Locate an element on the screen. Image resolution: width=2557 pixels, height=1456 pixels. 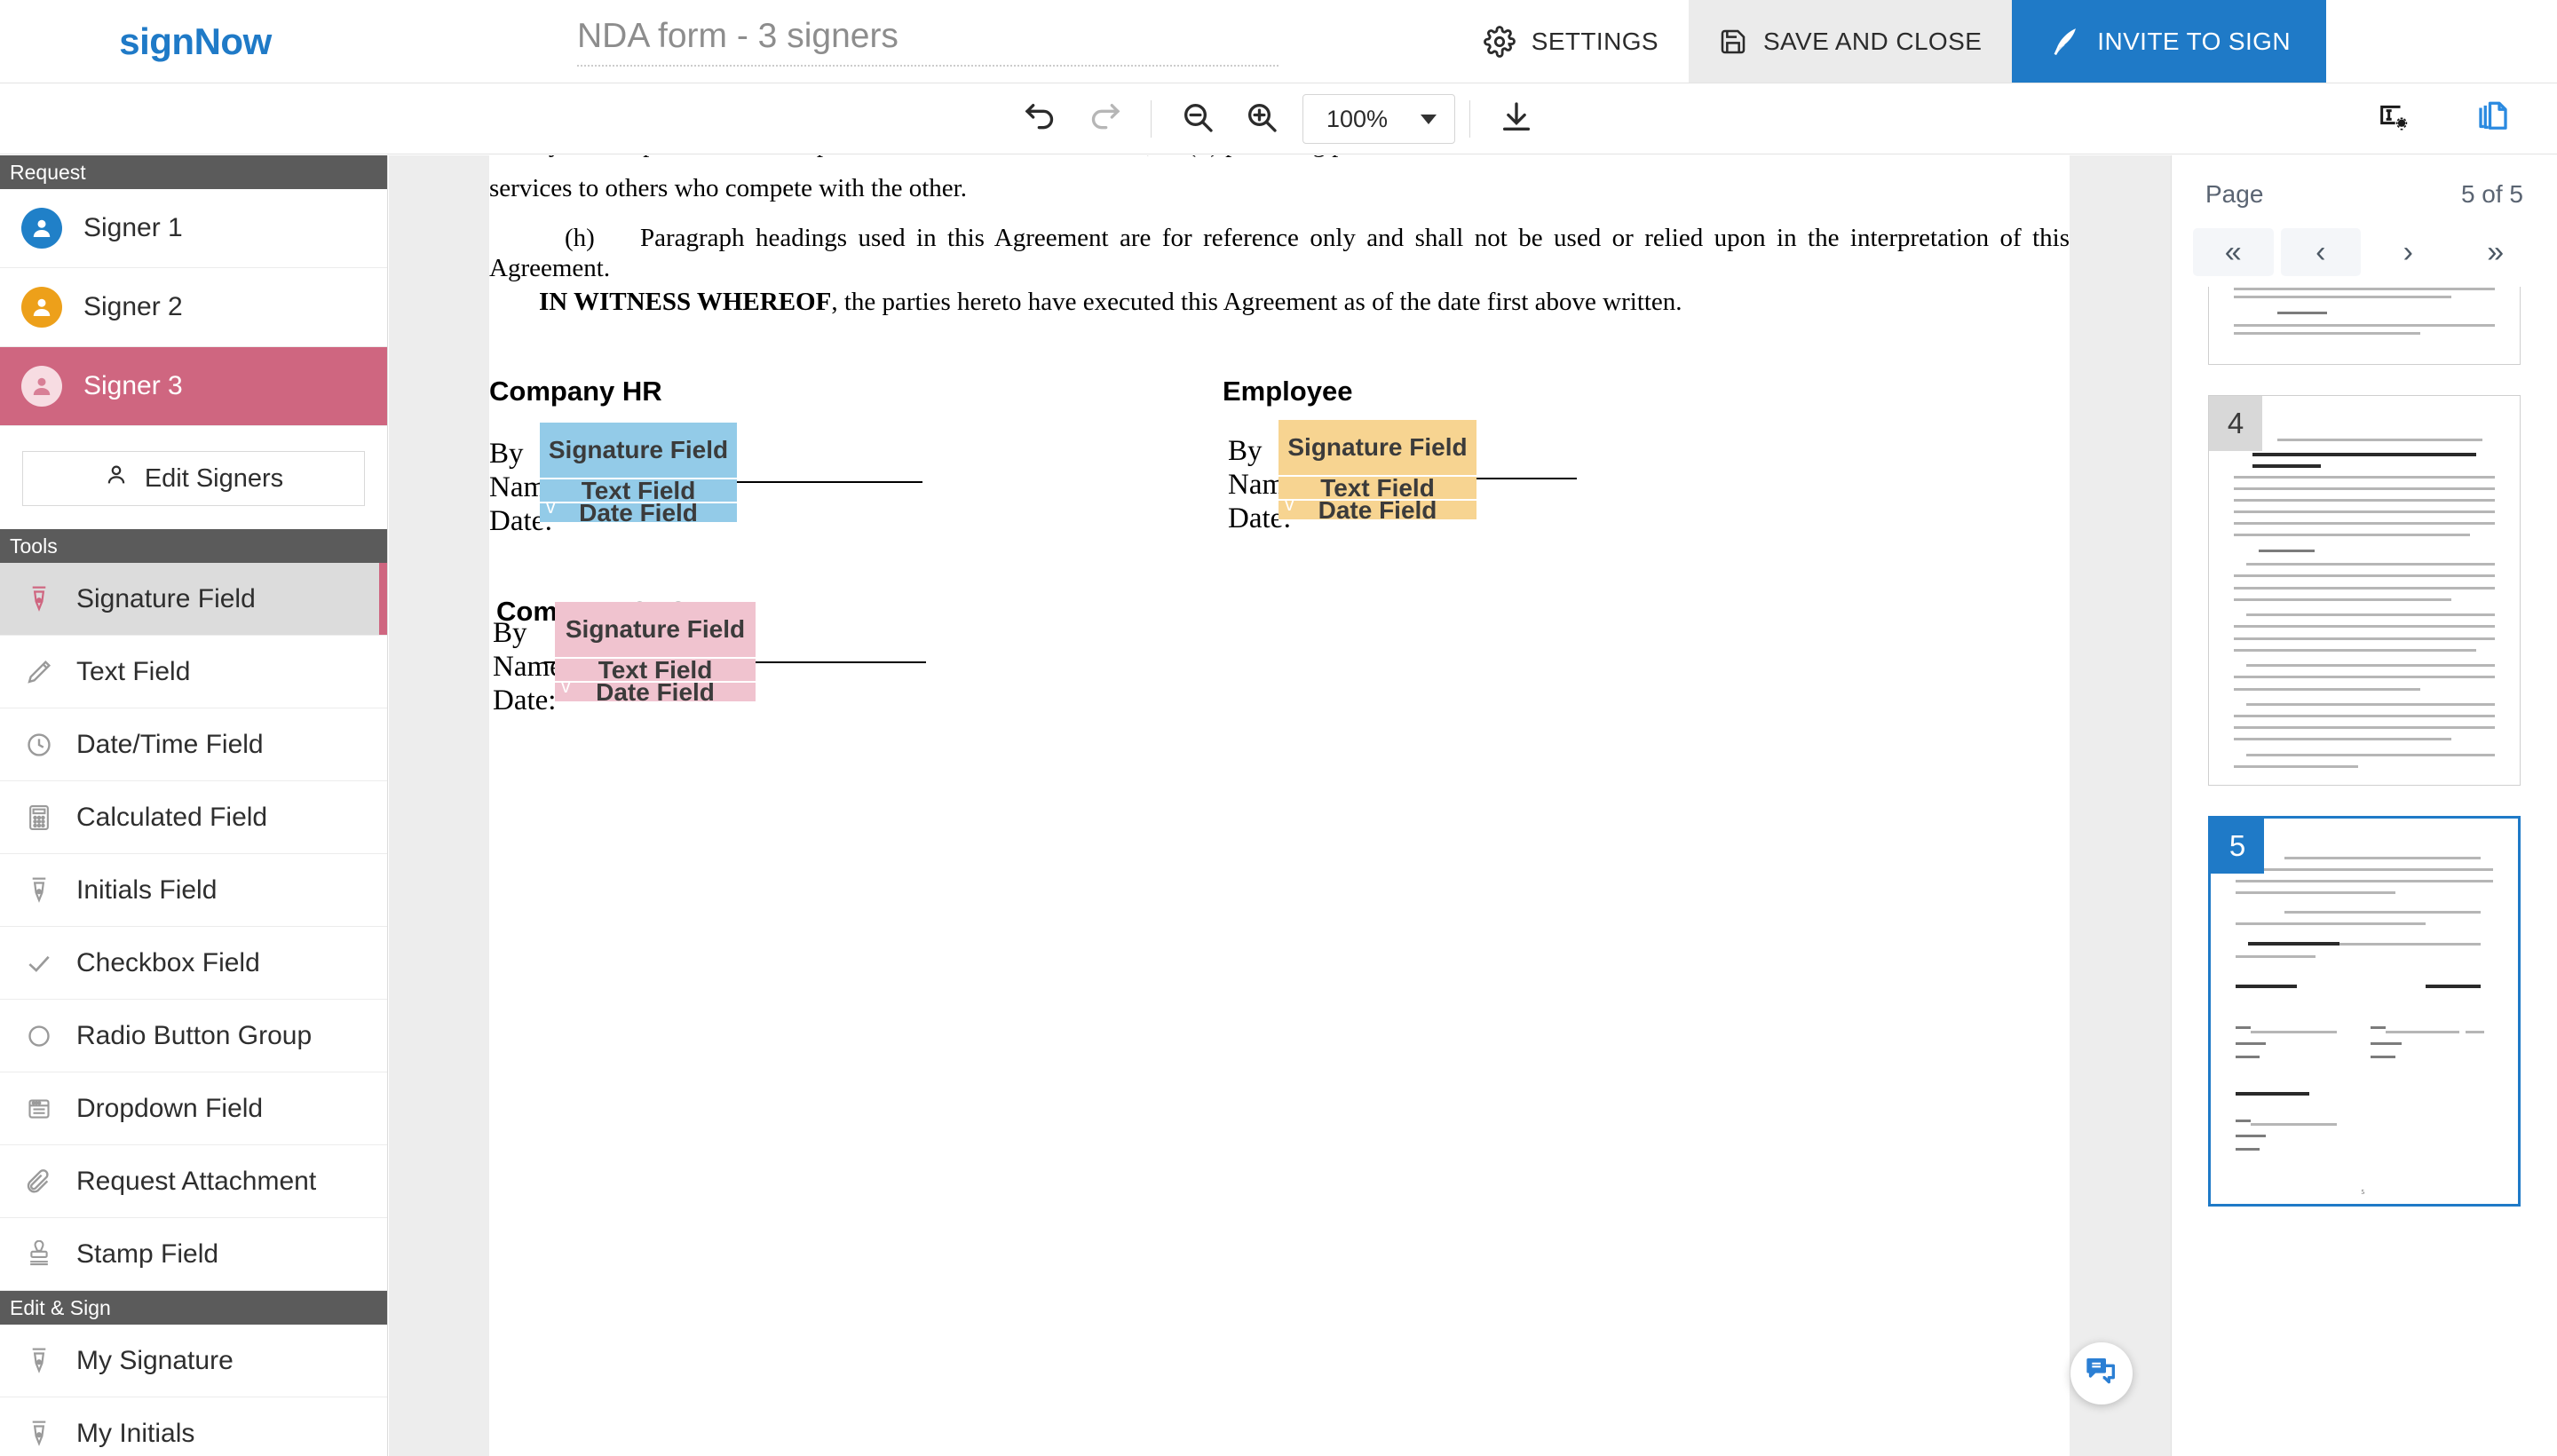
chat-bubble-icon is located at coordinates (2101, 1374).